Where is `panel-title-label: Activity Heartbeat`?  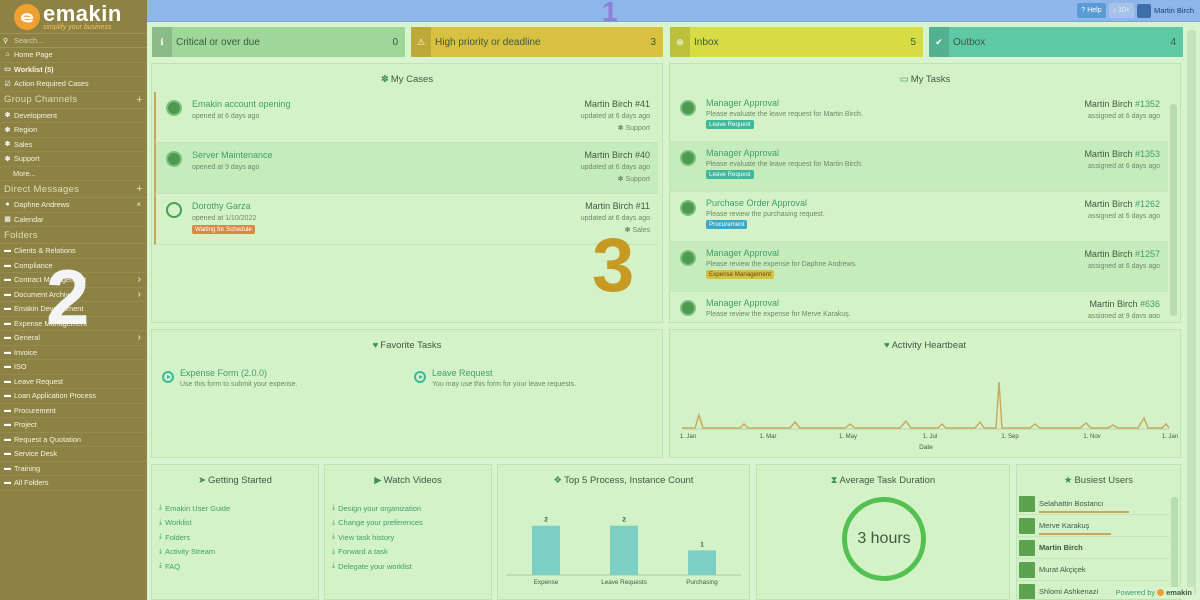 panel-title-label: Activity Heartbeat is located at coordinates (929, 345).